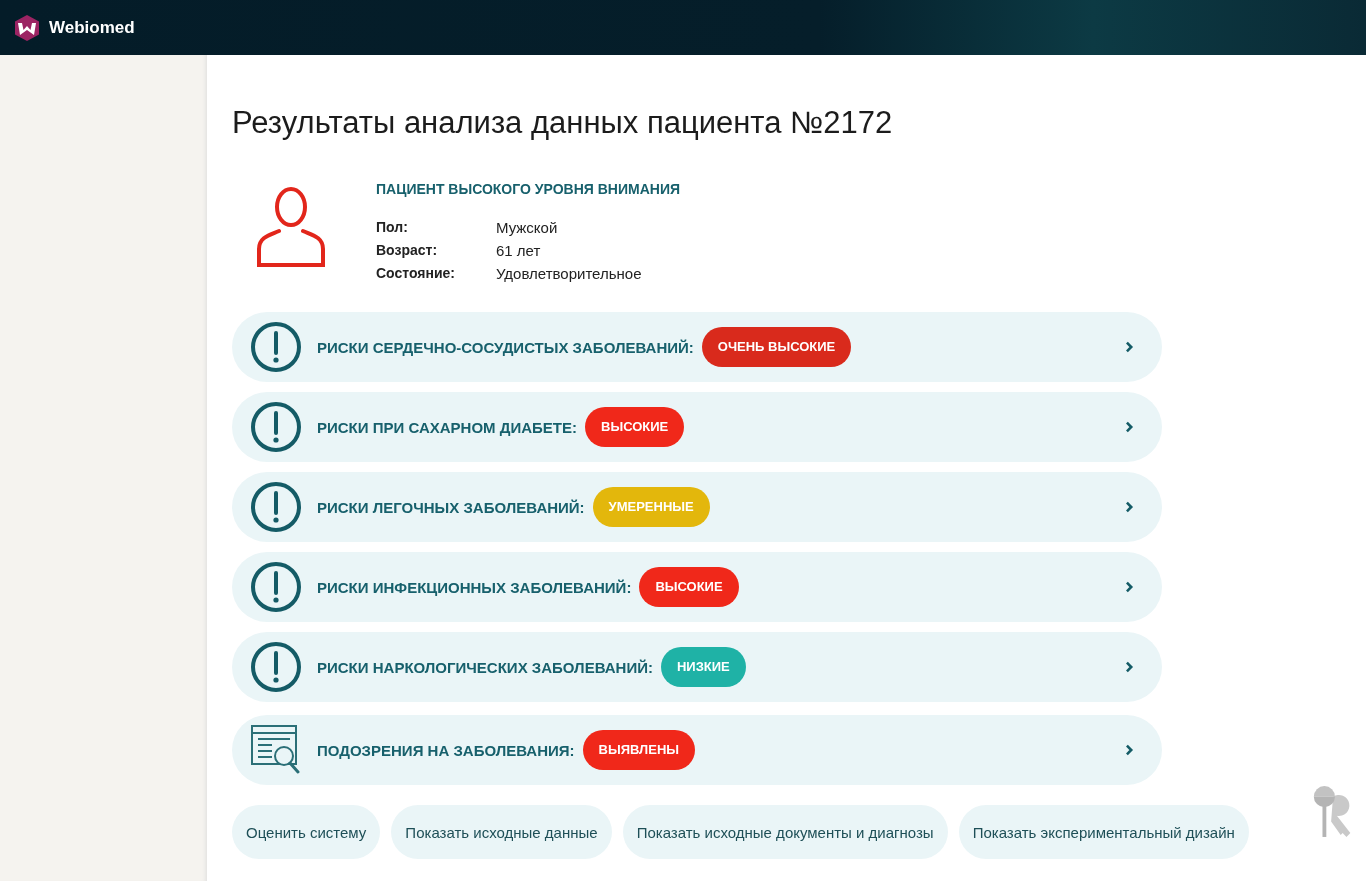  I want to click on risk-label: РИСКИ ИНФЕКЦИОННЫХ ЗАБОЛЕВАНИЙ:, so click(474, 587).